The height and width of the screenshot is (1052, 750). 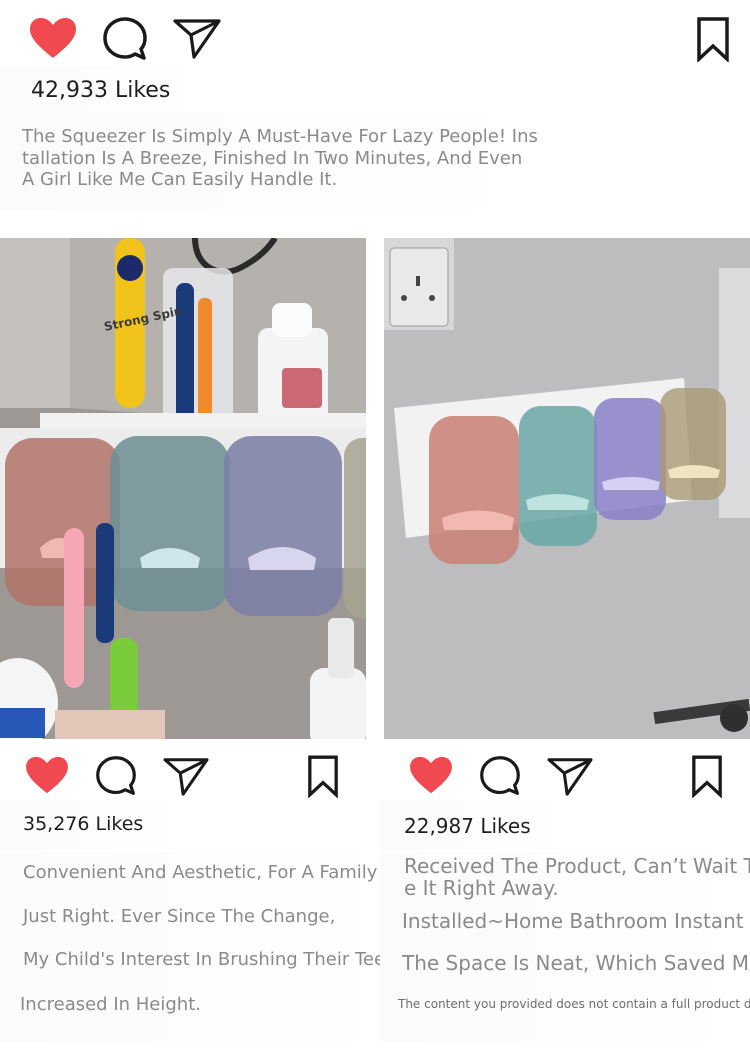 I want to click on caption-line: e It Right Away., so click(x=481, y=888).